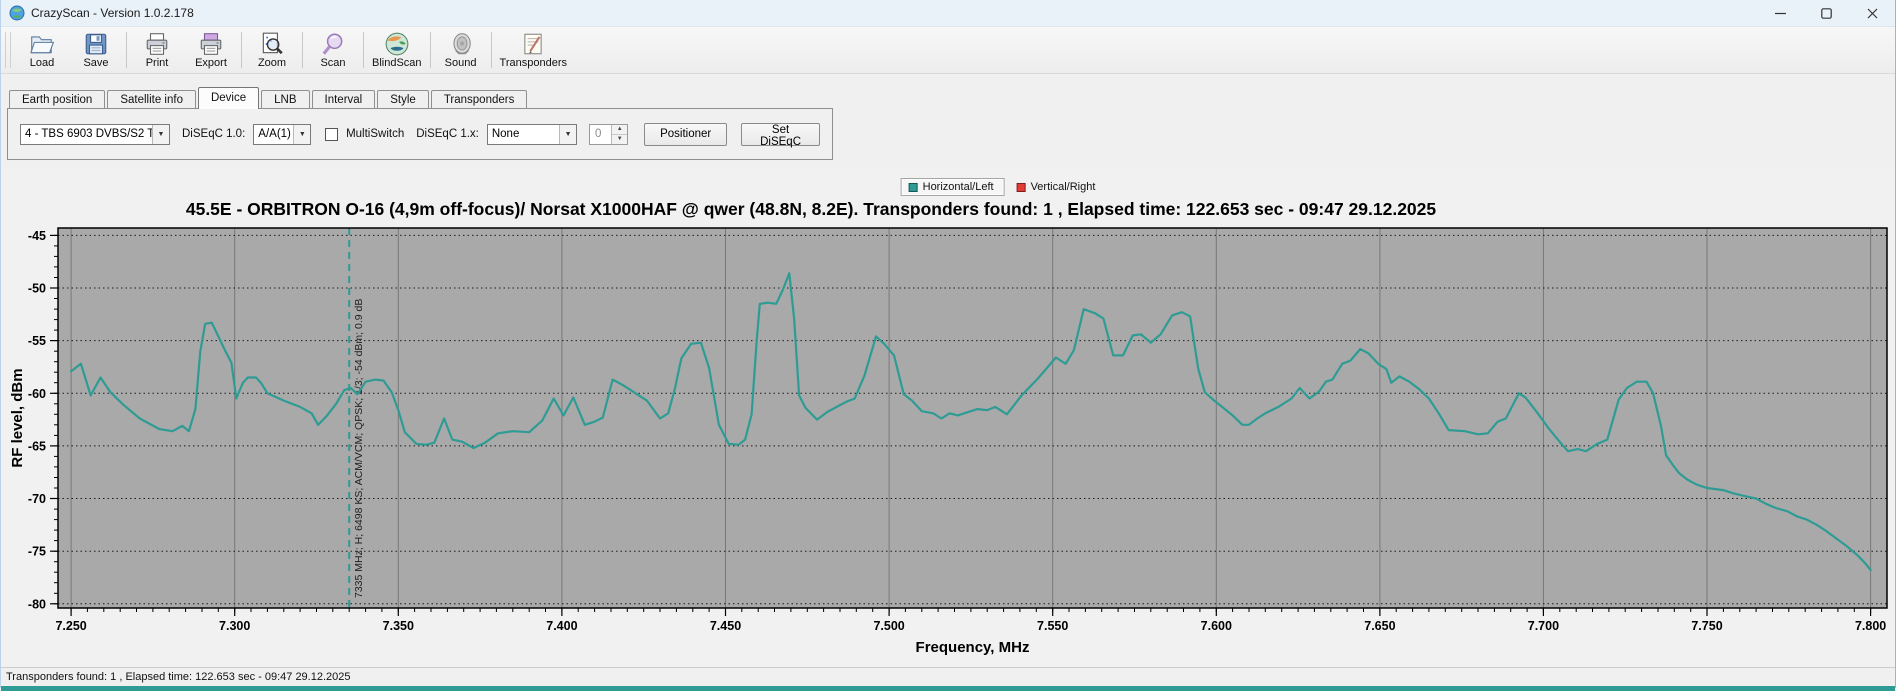  Describe the element at coordinates (533, 63) in the screenshot. I see `toolbar-label: Transponders` at that location.